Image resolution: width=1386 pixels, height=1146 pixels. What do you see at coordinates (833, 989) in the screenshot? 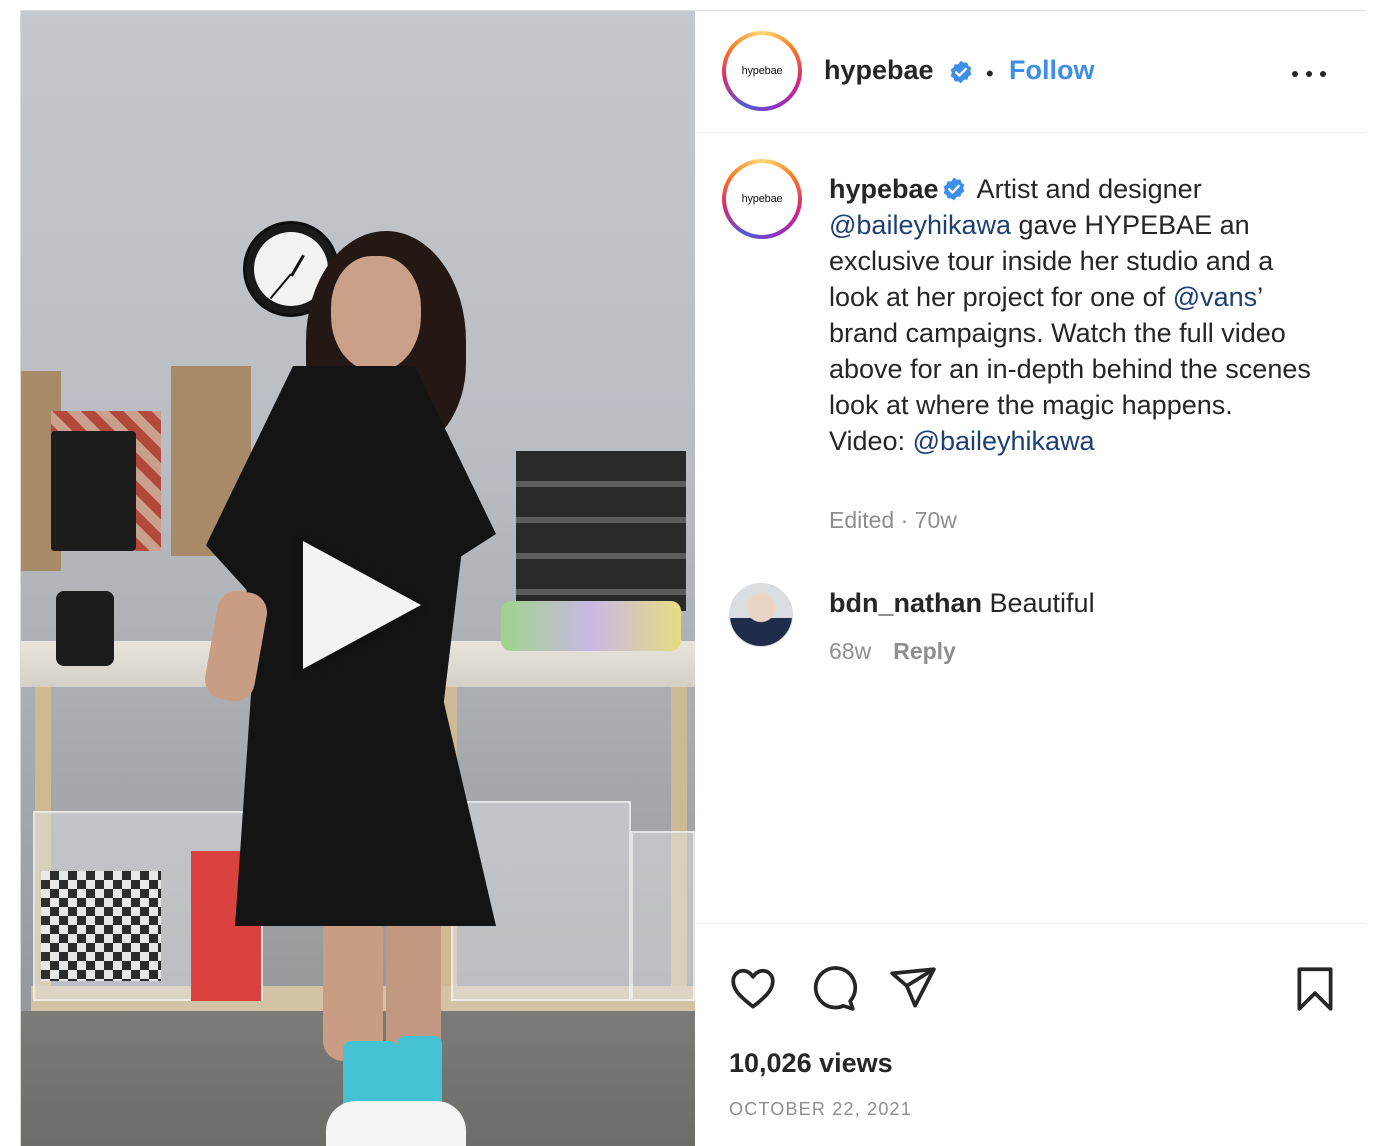
I see `comment-icon` at bounding box center [833, 989].